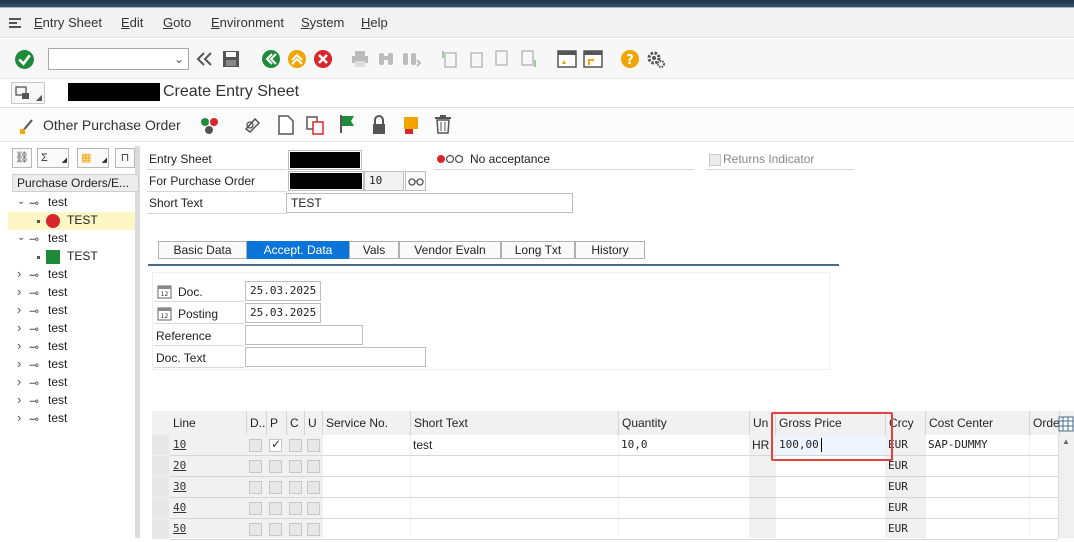  Describe the element at coordinates (283, 291) in the screenshot. I see `doc-date-field: 25.03.2025` at that location.